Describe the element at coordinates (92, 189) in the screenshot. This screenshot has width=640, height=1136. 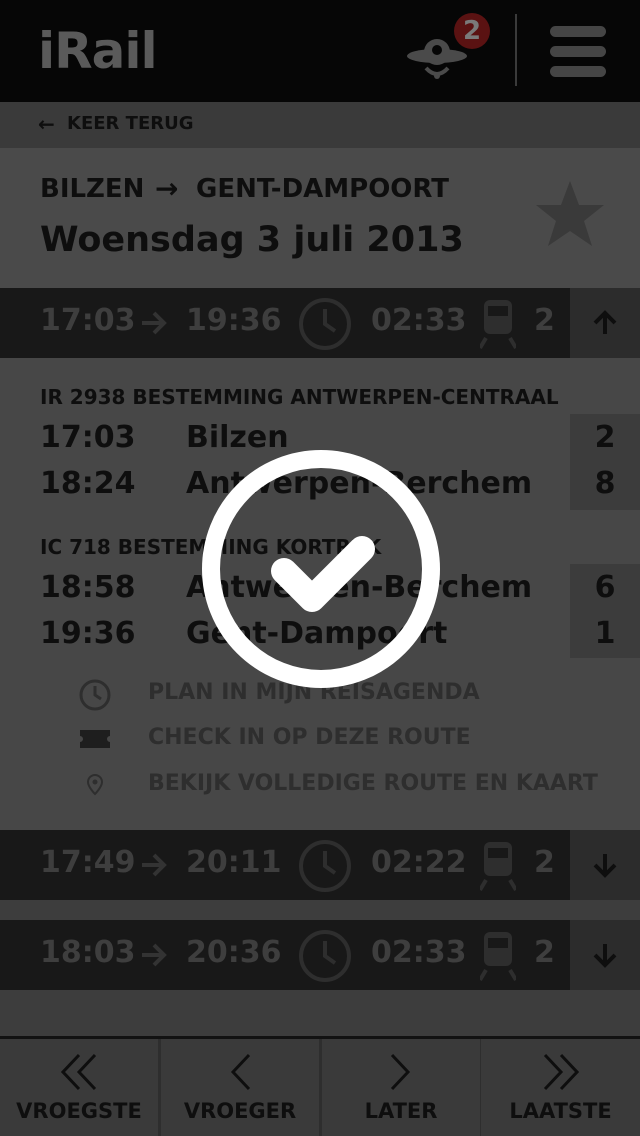
I see `route-origin: BILZEN` at that location.